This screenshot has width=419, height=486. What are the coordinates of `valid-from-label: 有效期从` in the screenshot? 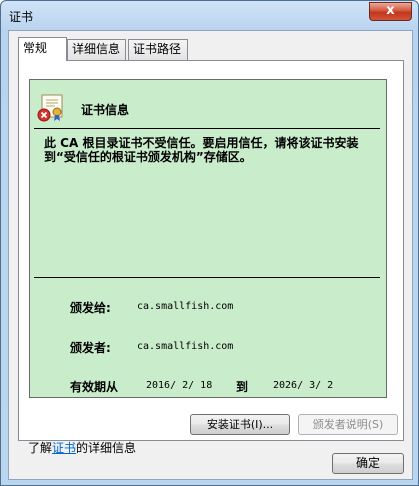 It's located at (94, 387).